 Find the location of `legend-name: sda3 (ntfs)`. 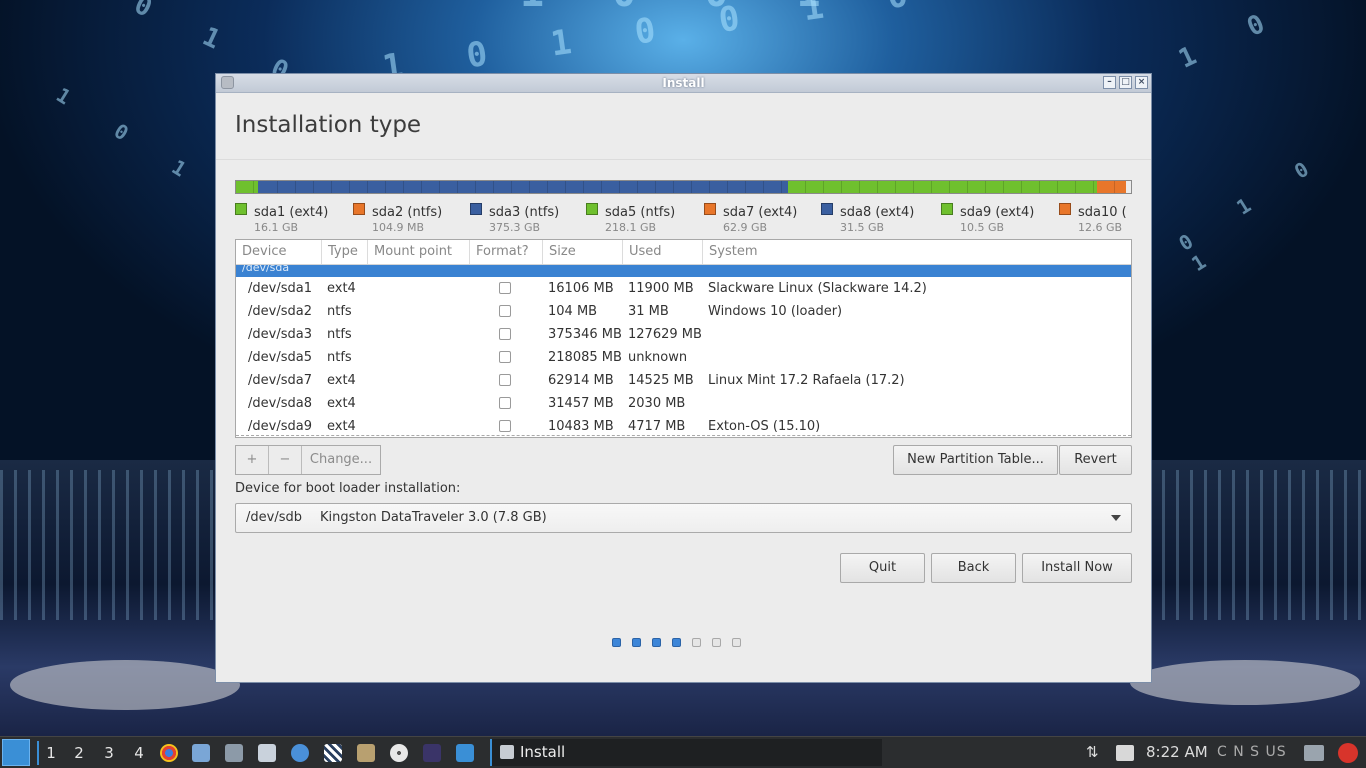

legend-name: sda3 (ntfs) is located at coordinates (524, 212).